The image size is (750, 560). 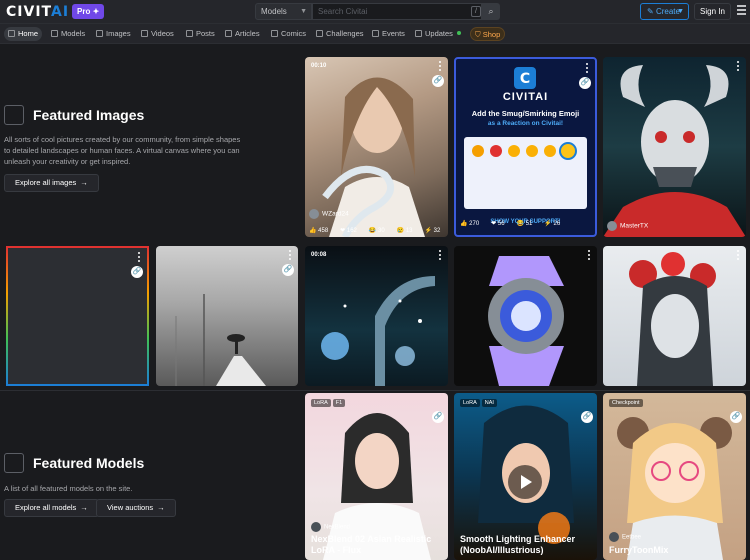 I want to click on model-creator: Eetbee, so click(x=625, y=537).